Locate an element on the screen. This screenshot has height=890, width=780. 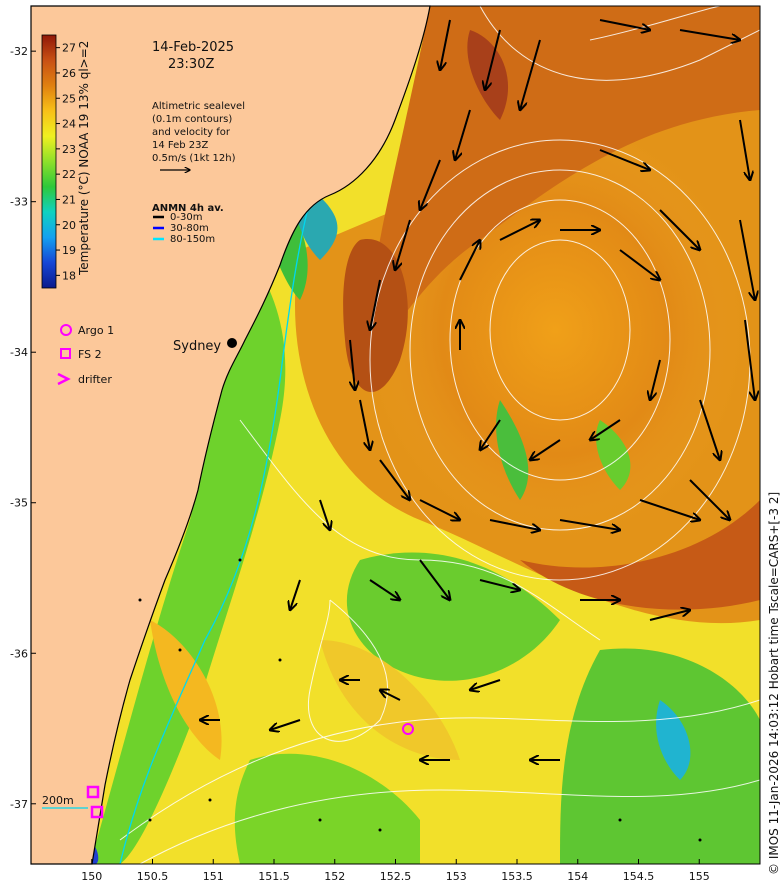
y-tick-label: -36 is located at coordinates (19, 653).